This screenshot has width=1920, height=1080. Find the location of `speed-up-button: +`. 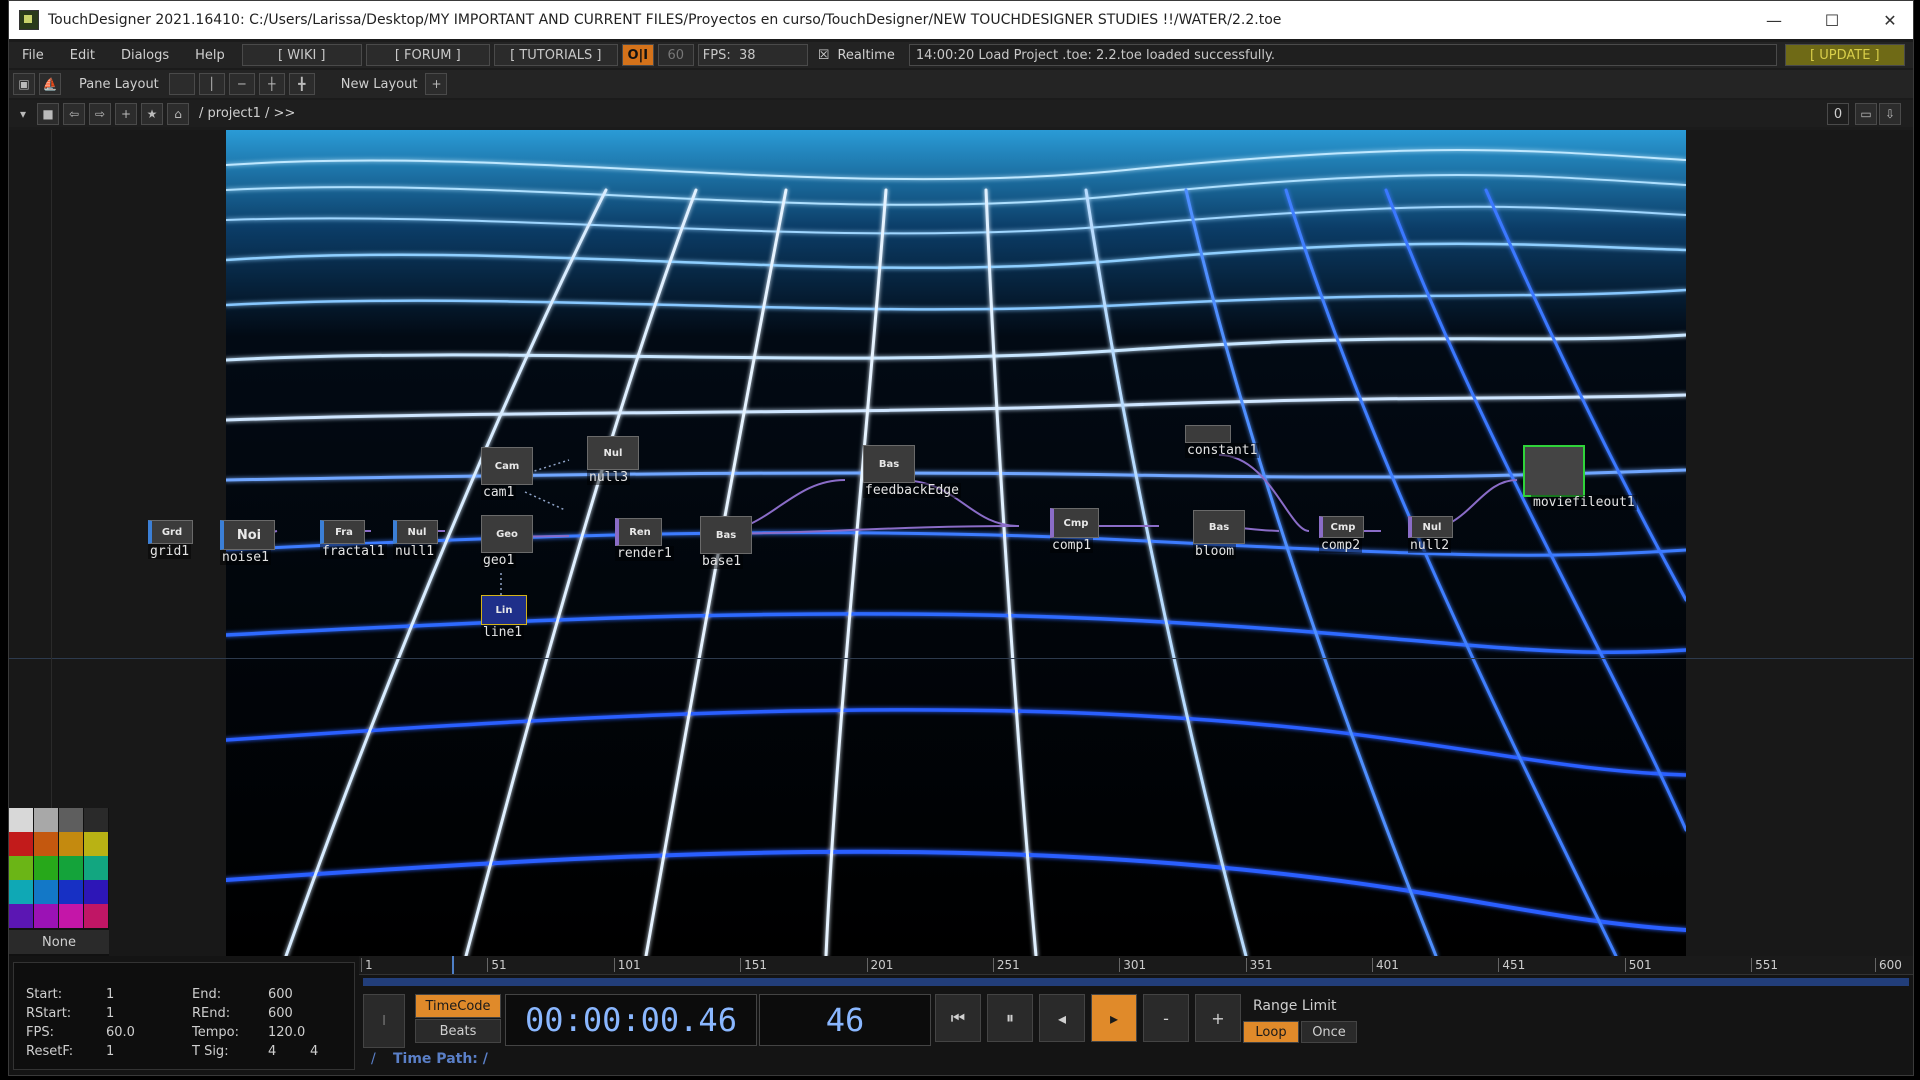

speed-up-button: + is located at coordinates (1218, 1018).